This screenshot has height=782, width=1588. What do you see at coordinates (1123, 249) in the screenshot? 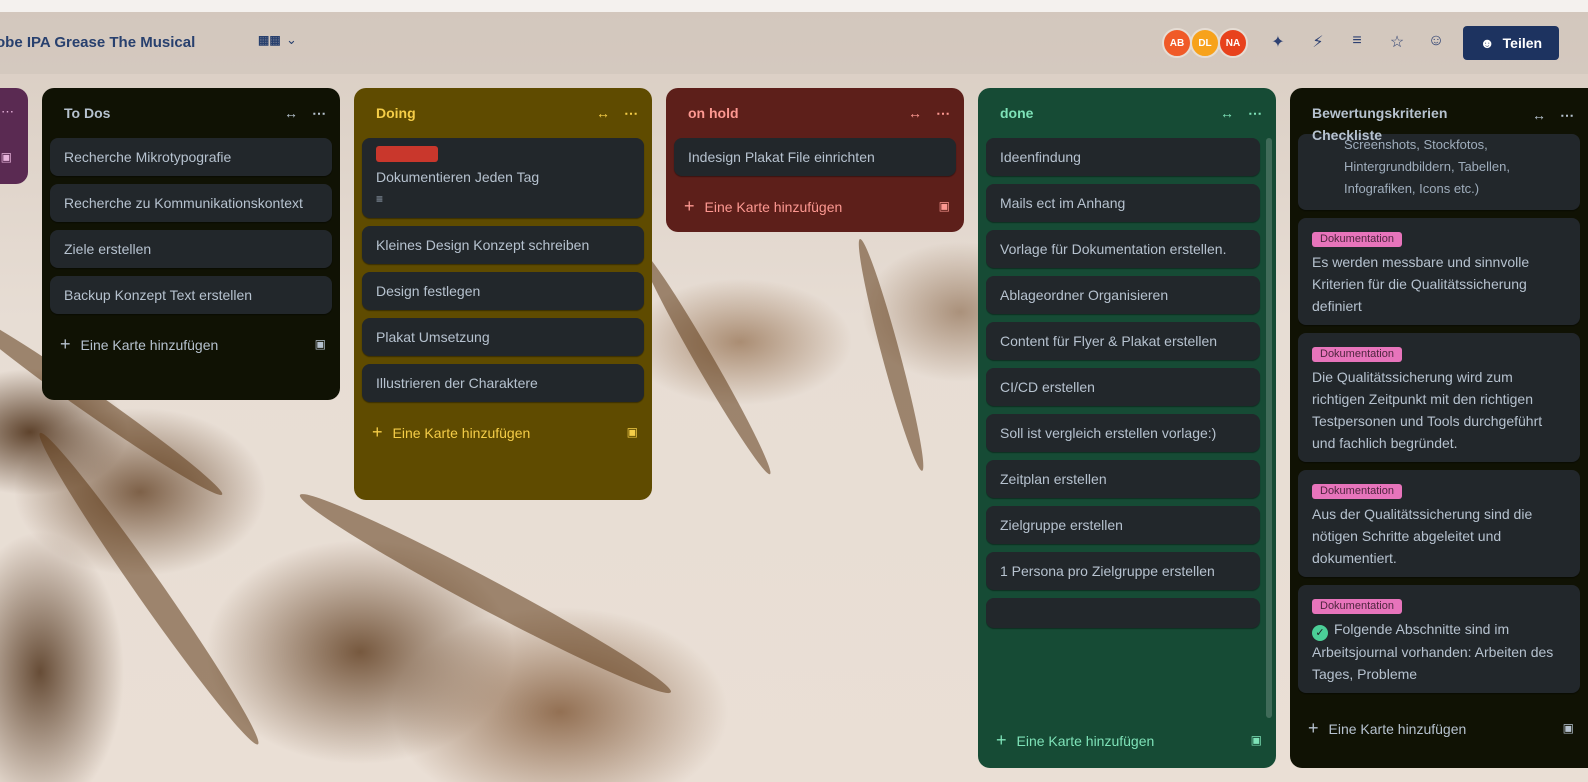
I see `card: Vorlage für Dokumentation erstellen.` at bounding box center [1123, 249].